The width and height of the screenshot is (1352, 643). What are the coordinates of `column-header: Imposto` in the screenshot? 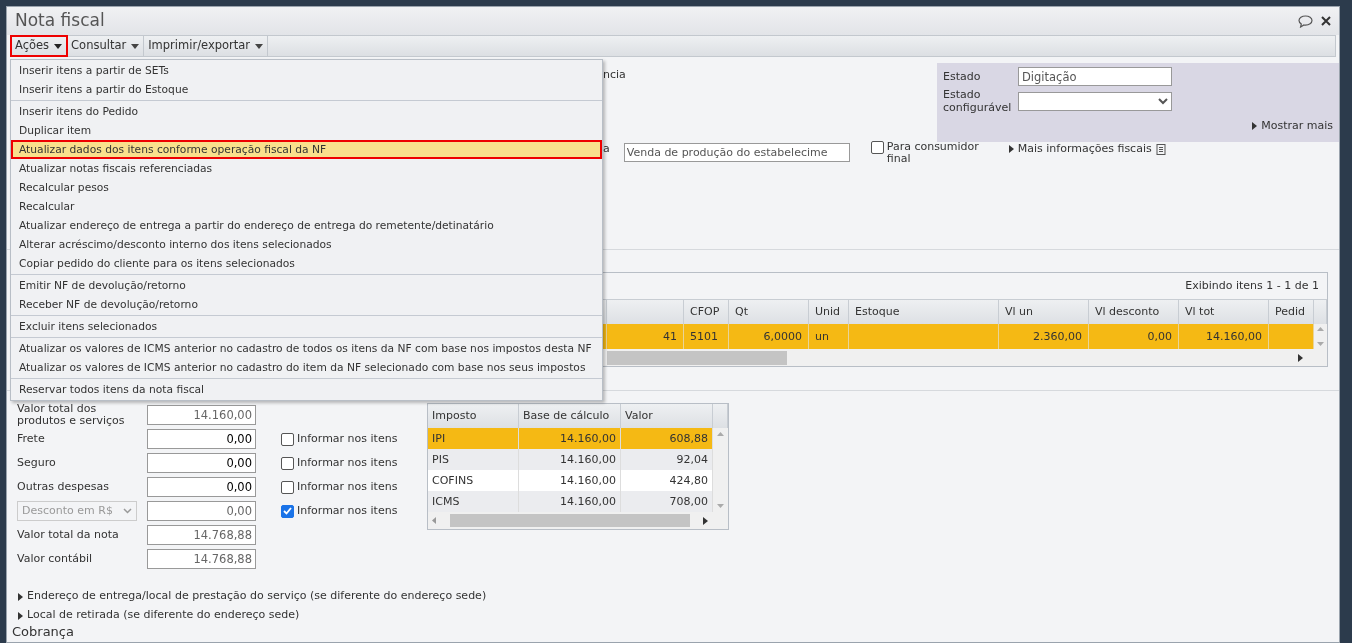 It's located at (473, 416).